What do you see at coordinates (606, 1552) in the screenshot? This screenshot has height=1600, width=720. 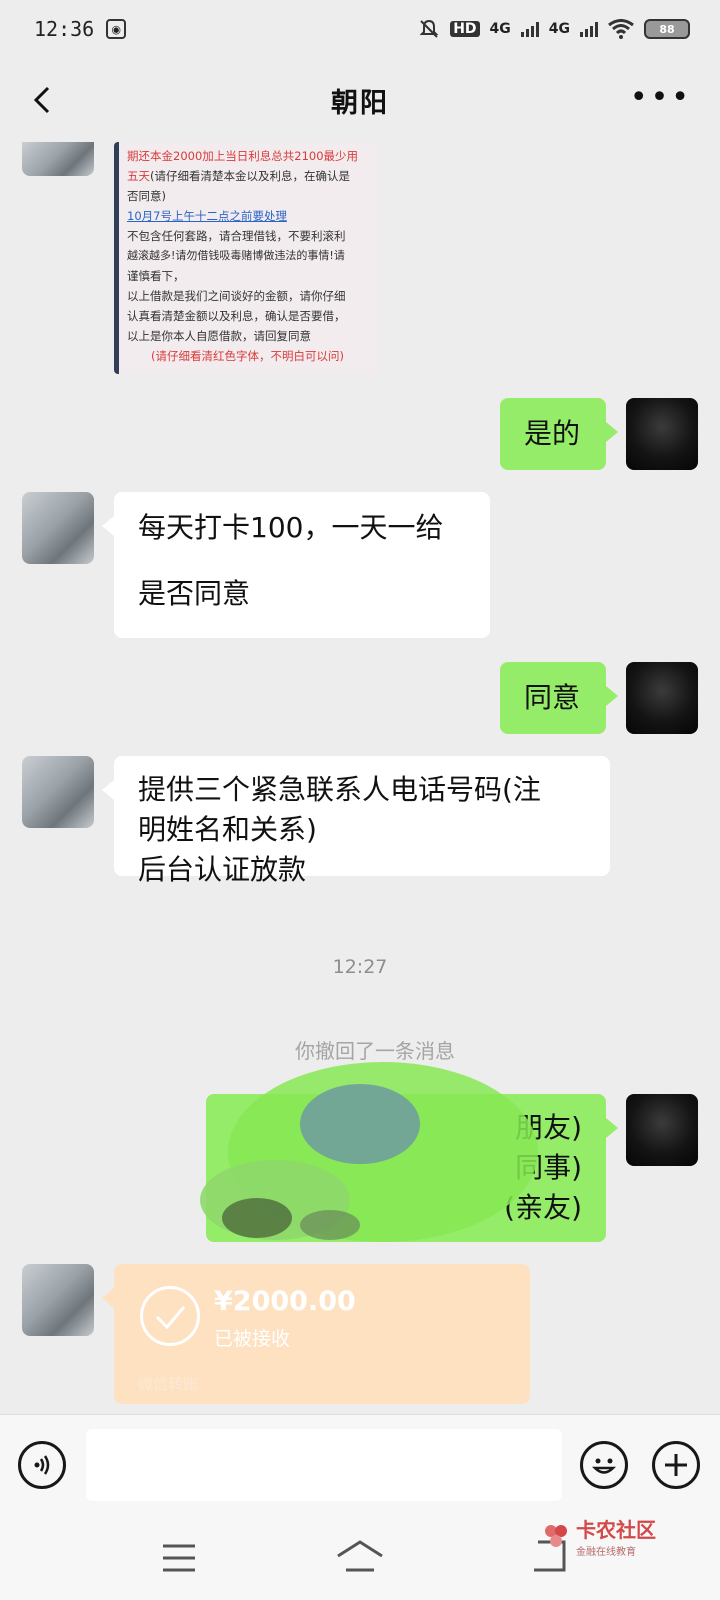 I see `watermark-subtitle: 金融在线教育` at bounding box center [606, 1552].